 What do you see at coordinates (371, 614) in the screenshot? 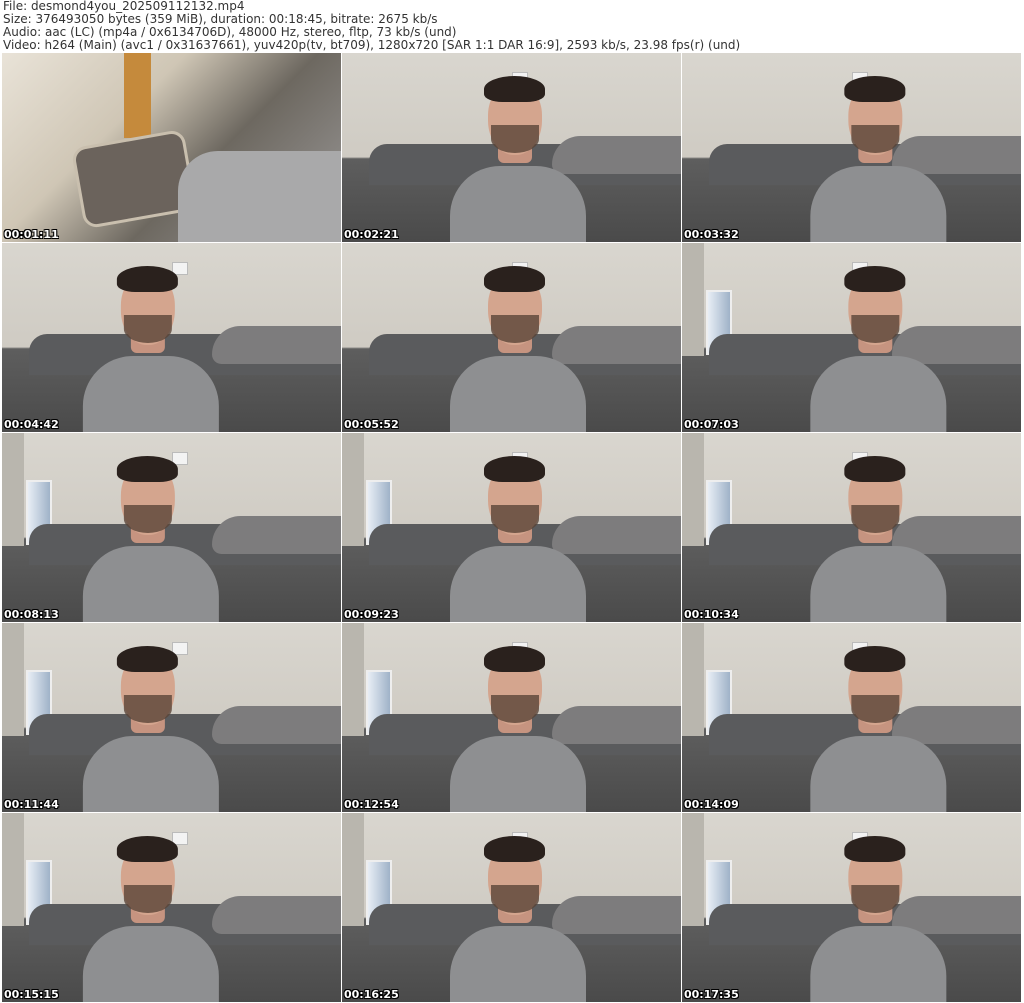
I see `thumbnail-timestamp: 00:09:23` at bounding box center [371, 614].